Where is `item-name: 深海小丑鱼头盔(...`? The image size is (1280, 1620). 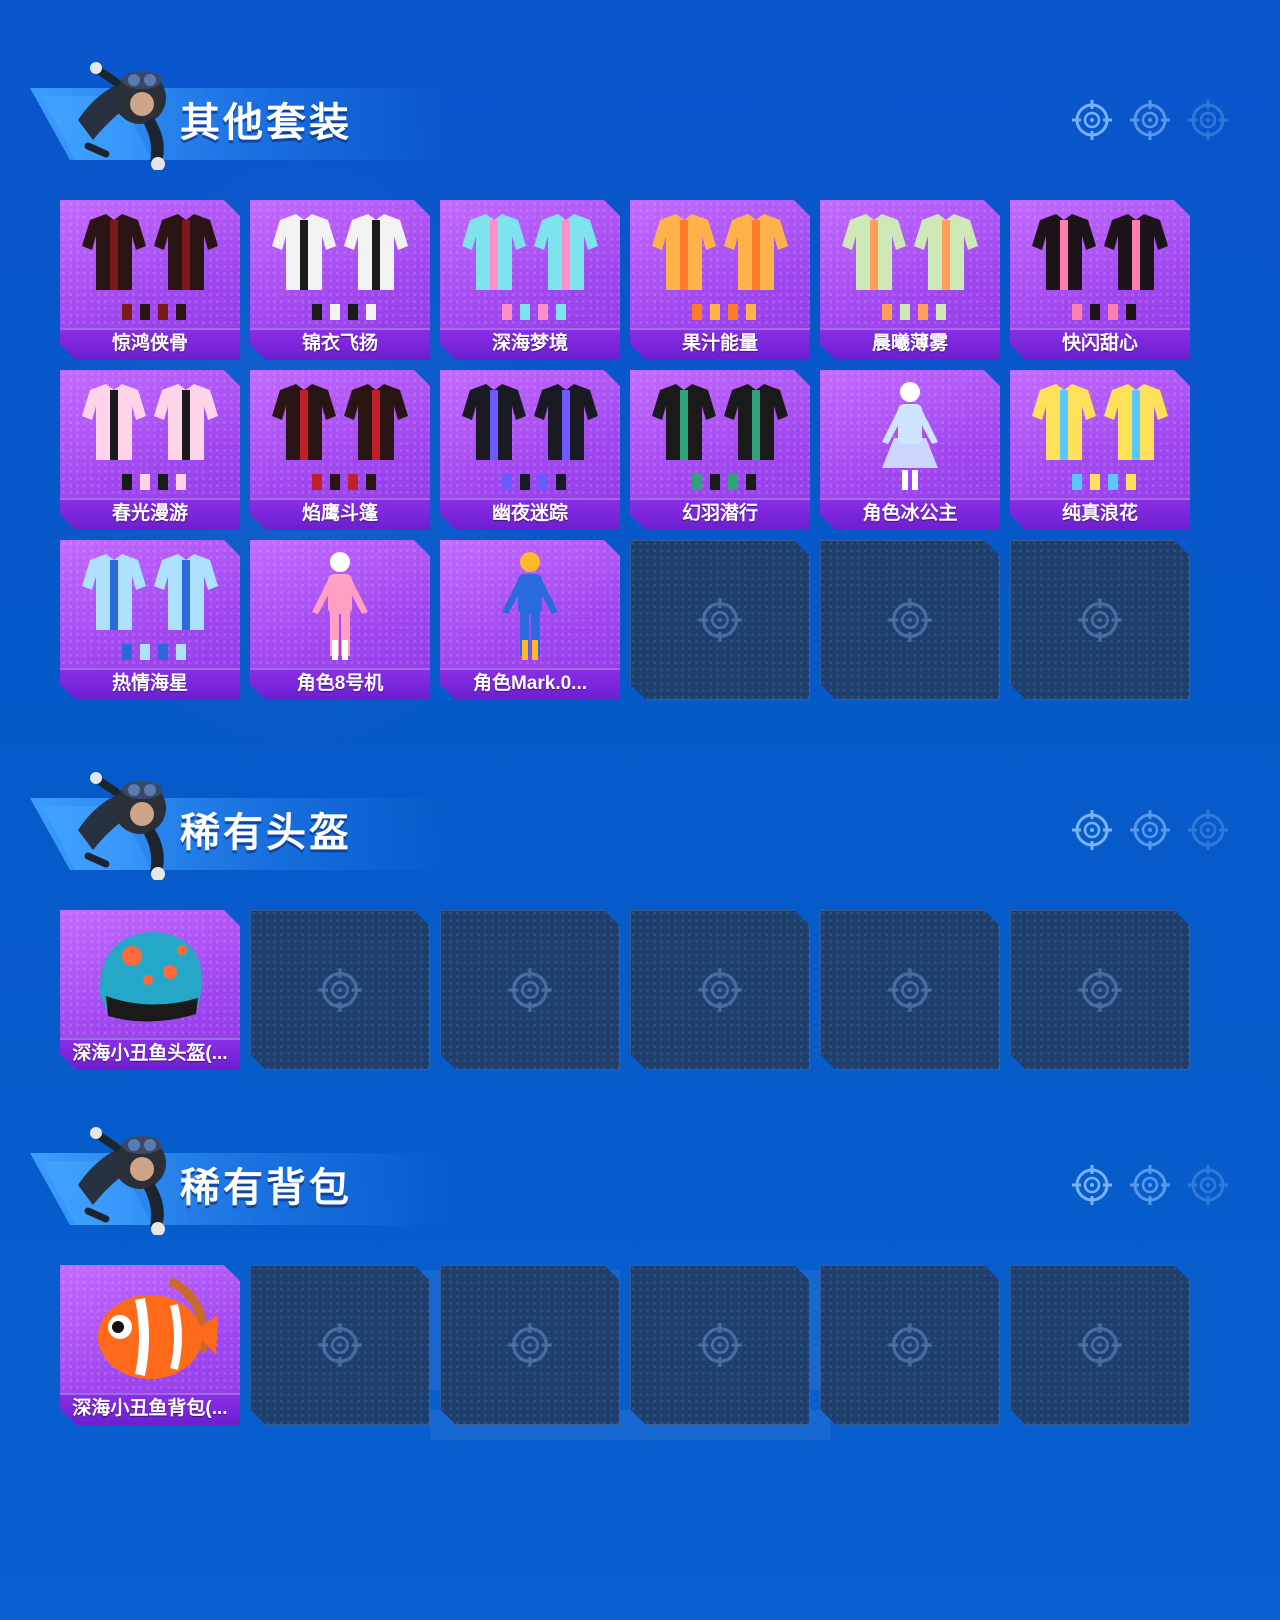 item-name: 深海小丑鱼头盔(... is located at coordinates (150, 1053).